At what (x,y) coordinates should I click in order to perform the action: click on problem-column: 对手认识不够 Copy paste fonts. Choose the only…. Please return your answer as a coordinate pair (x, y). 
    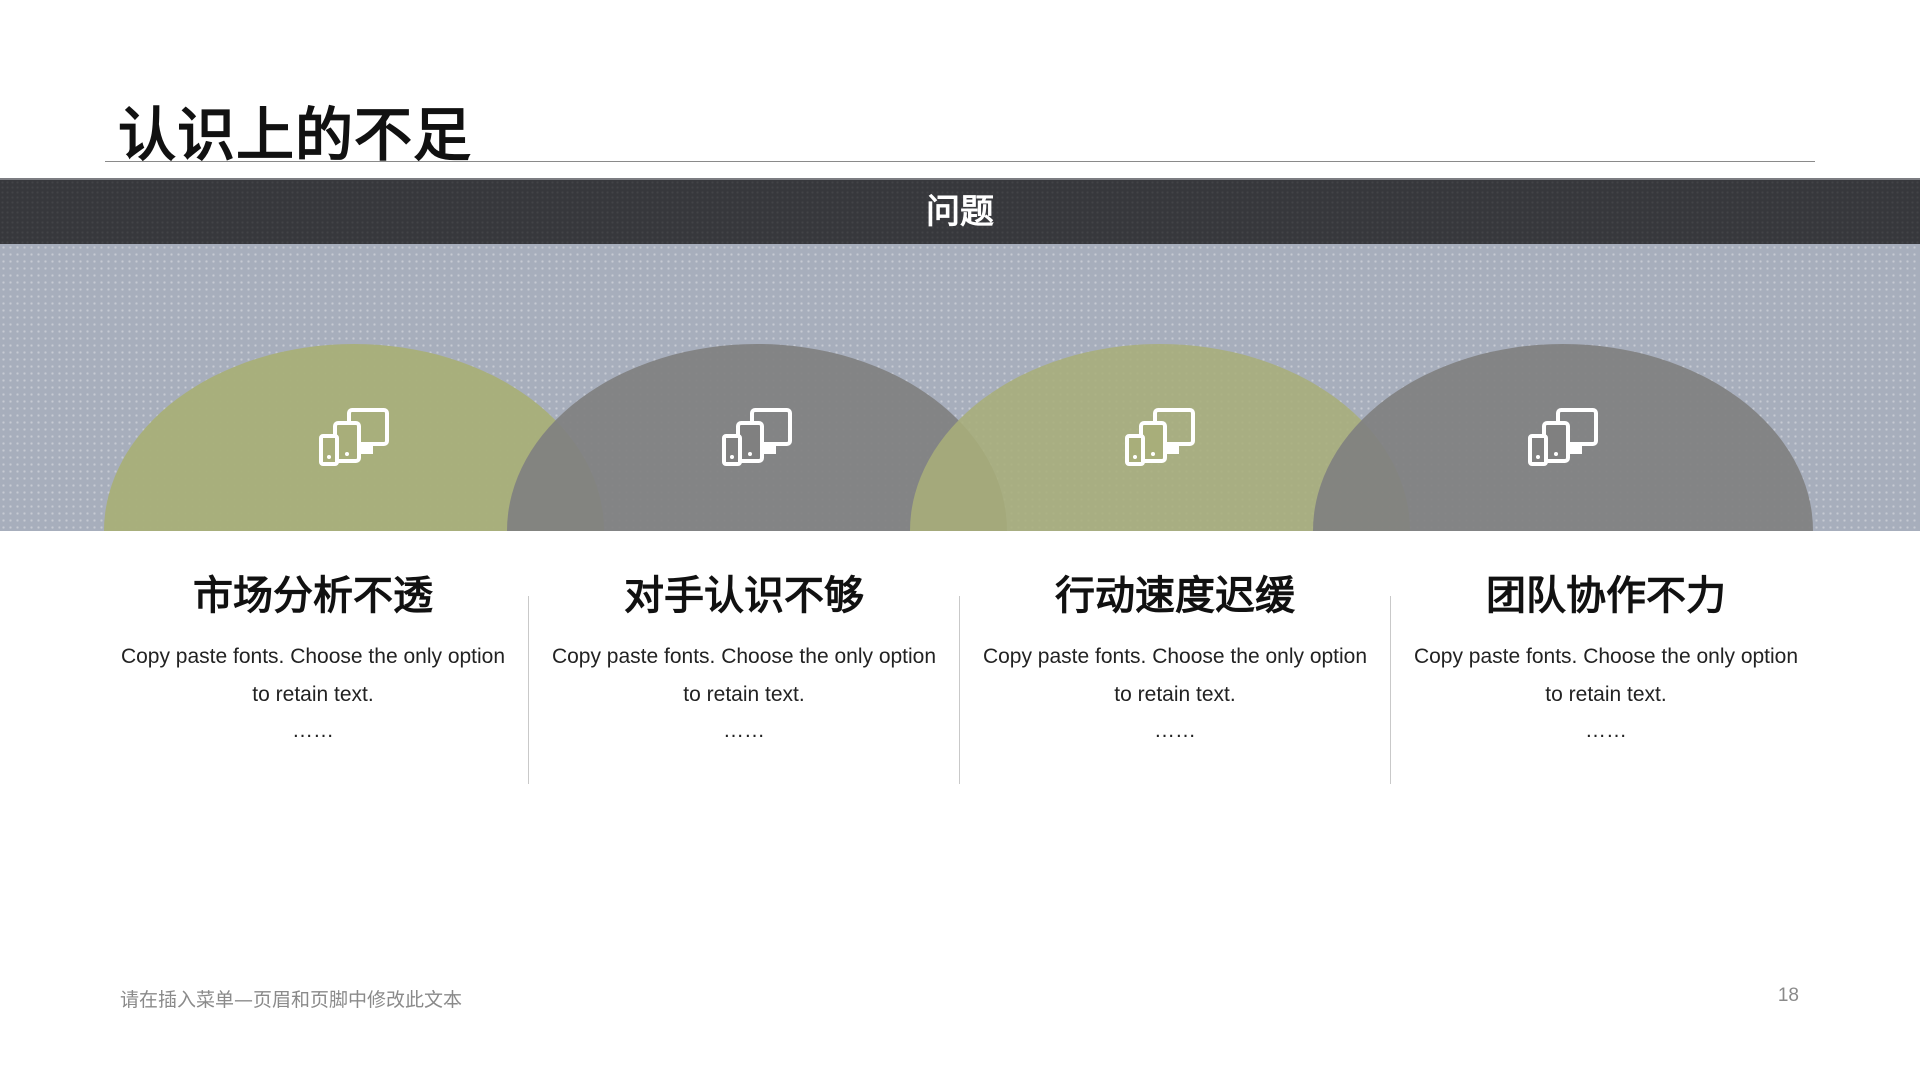
    Looking at the image, I should click on (744, 657).